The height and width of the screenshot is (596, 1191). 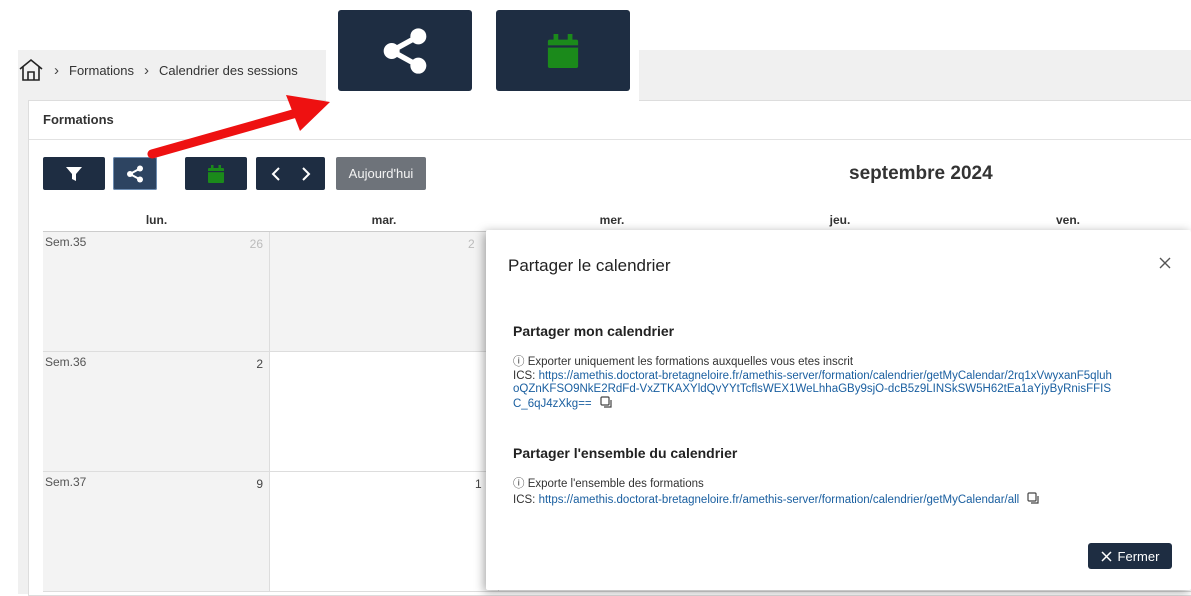 What do you see at coordinates (594, 331) in the screenshot?
I see `section-title-my-calendar: Partager mon calendrier` at bounding box center [594, 331].